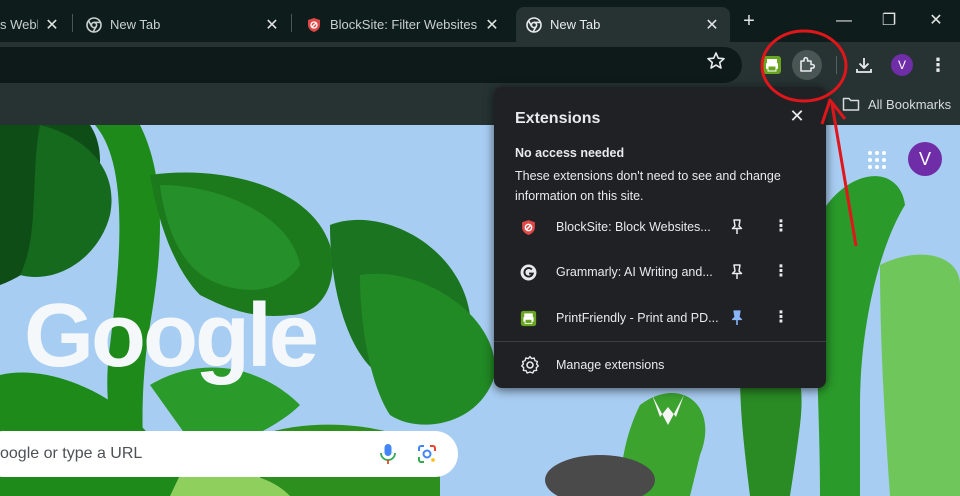  Describe the element at coordinates (836, 65) in the screenshot. I see `toolbar-separator` at that location.